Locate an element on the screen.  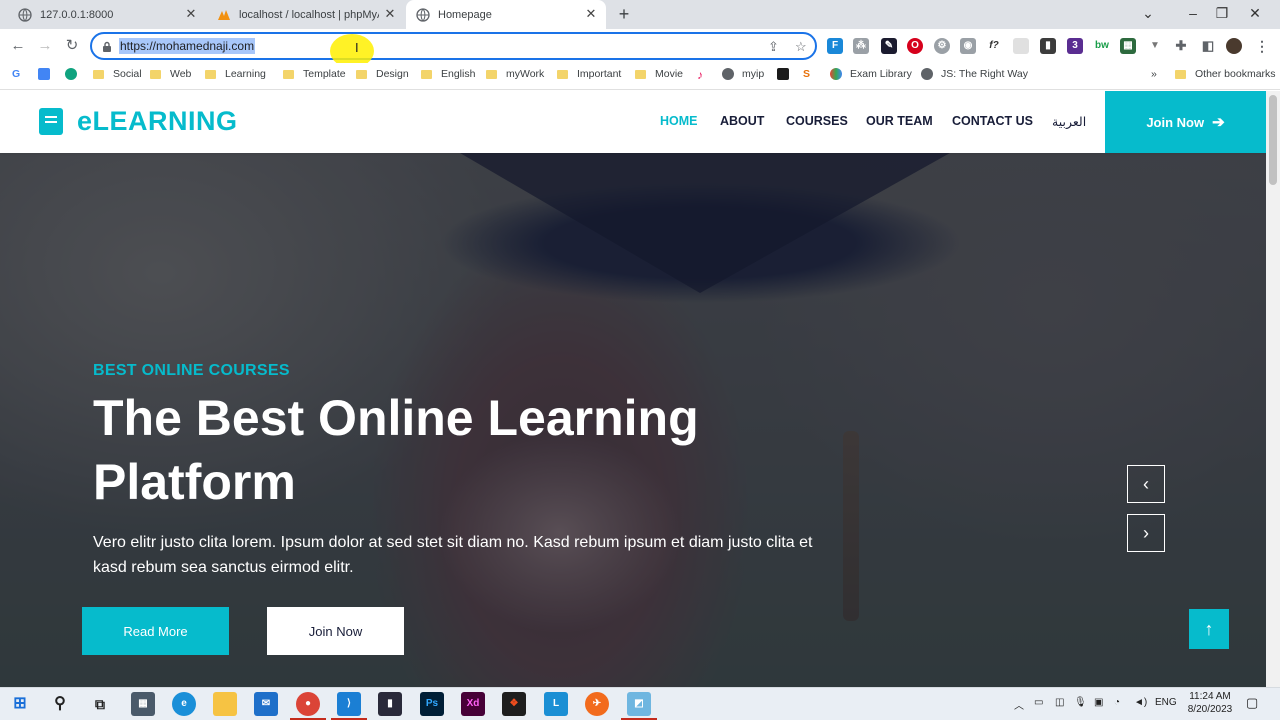
bookmark-folder-social: Social is located at coordinates (117, 74).